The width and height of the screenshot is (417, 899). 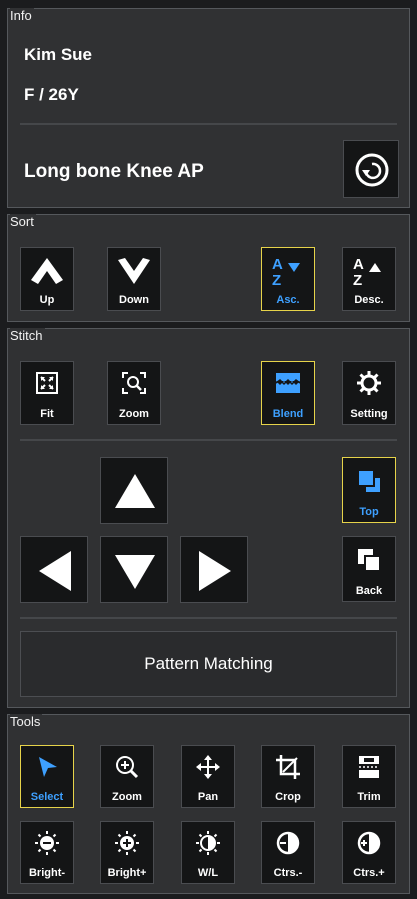 I want to click on trim-icon, so click(x=369, y=767).